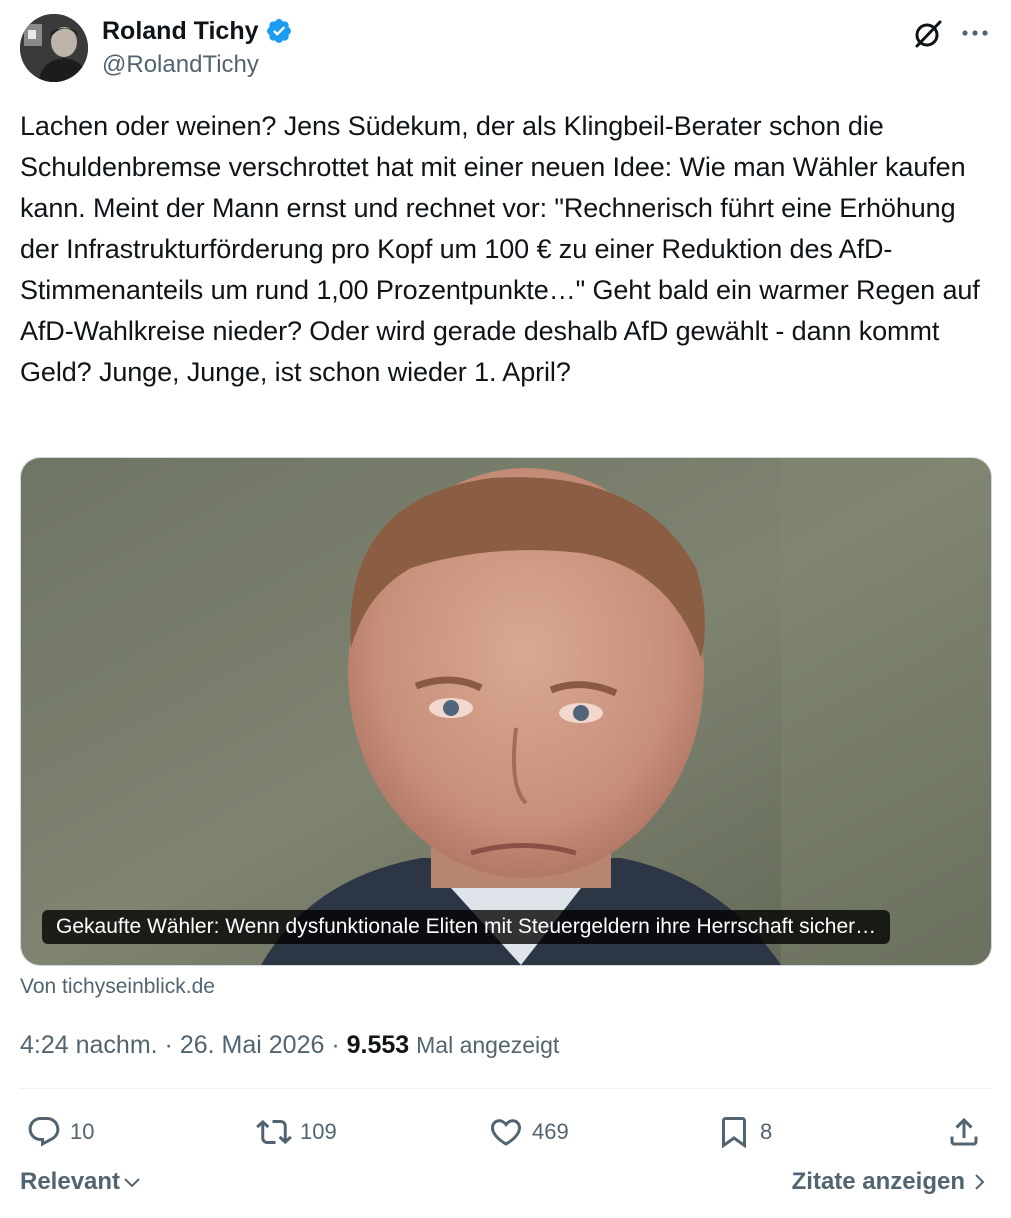 The width and height of the screenshot is (1011, 1218). I want to click on author-handle: @RolandTichy, so click(180, 65).